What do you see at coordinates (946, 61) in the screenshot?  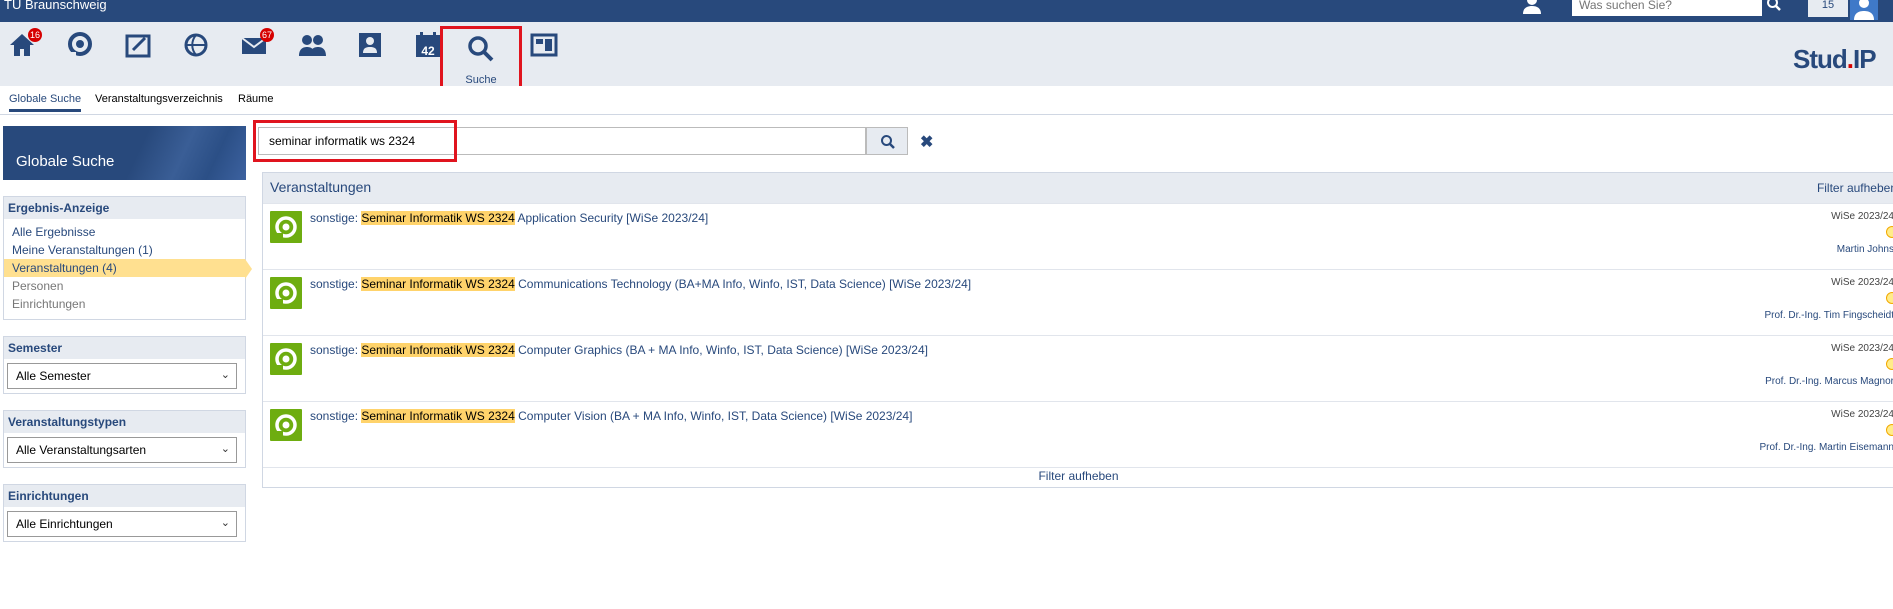 I see `main-navigation: 16 67 42 Suche Stud.IP` at bounding box center [946, 61].